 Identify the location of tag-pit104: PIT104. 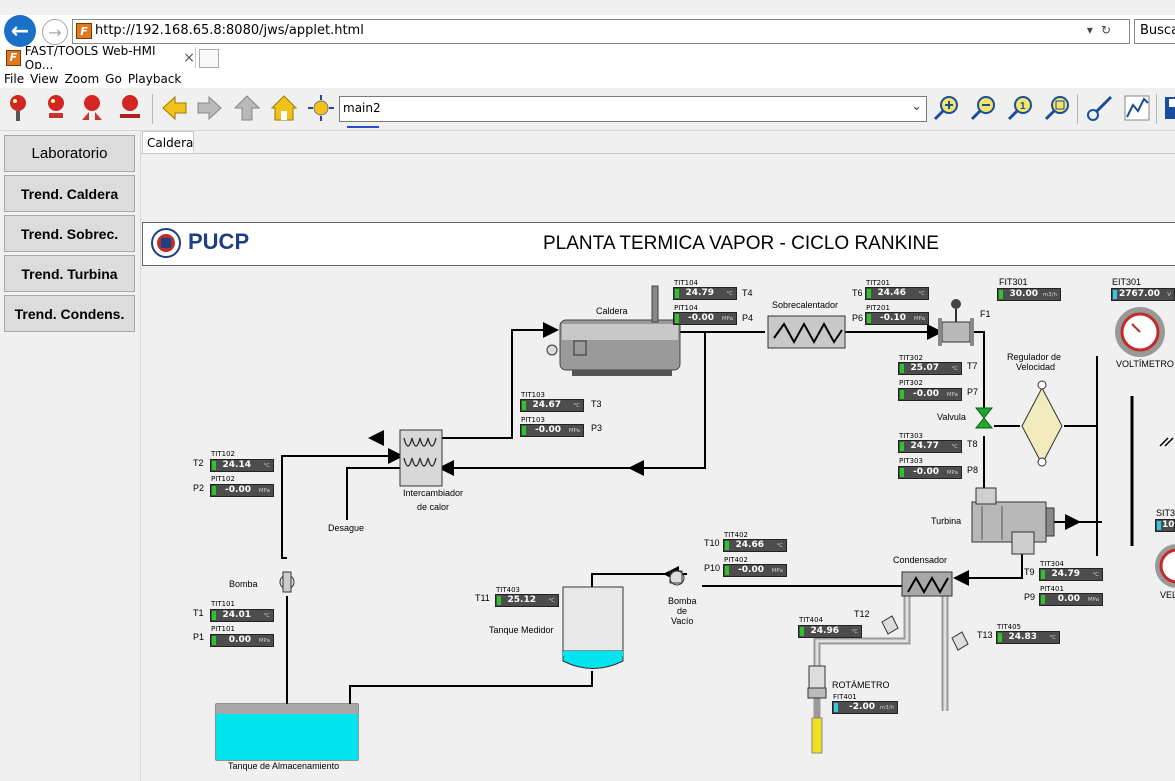
(686, 308).